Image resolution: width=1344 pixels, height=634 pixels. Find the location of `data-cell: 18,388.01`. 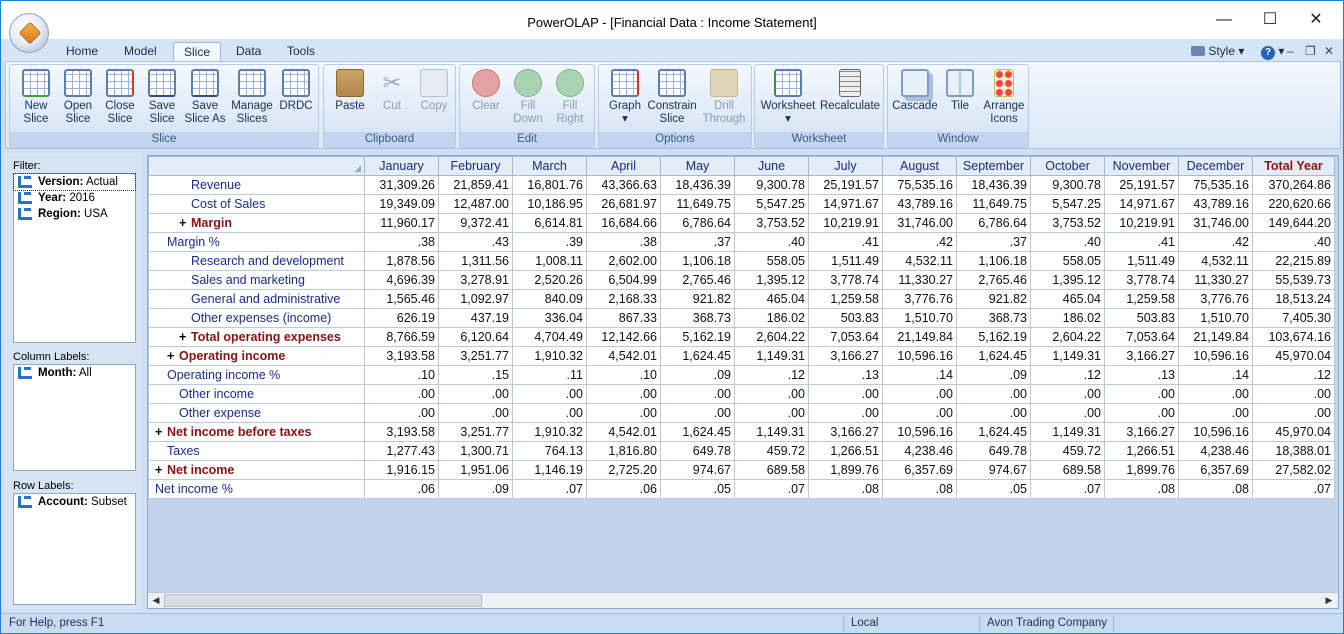

data-cell: 18,388.01 is located at coordinates (1293, 451).